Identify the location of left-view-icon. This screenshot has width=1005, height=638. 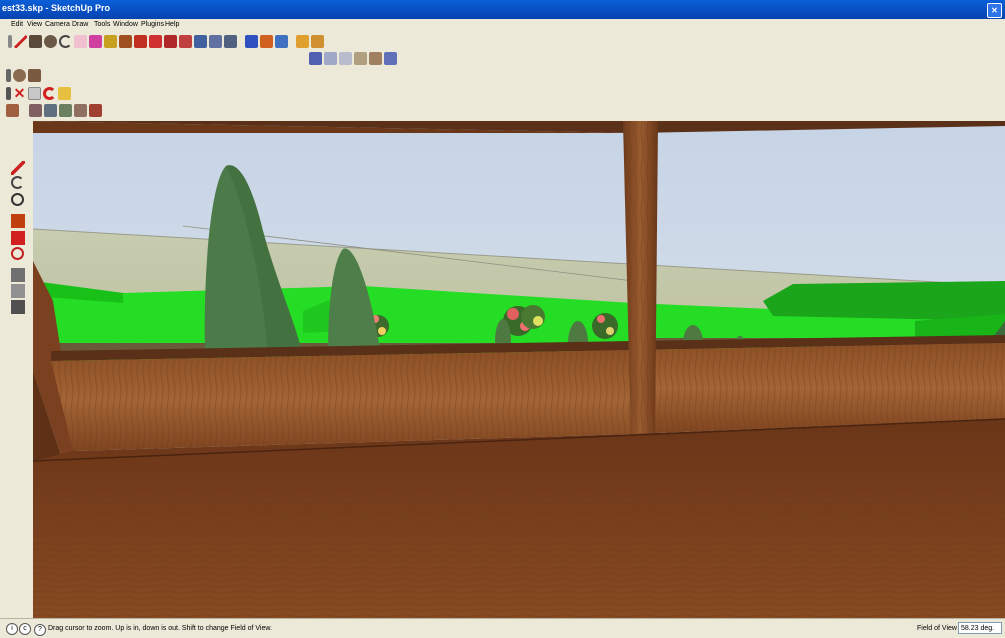
(390, 58).